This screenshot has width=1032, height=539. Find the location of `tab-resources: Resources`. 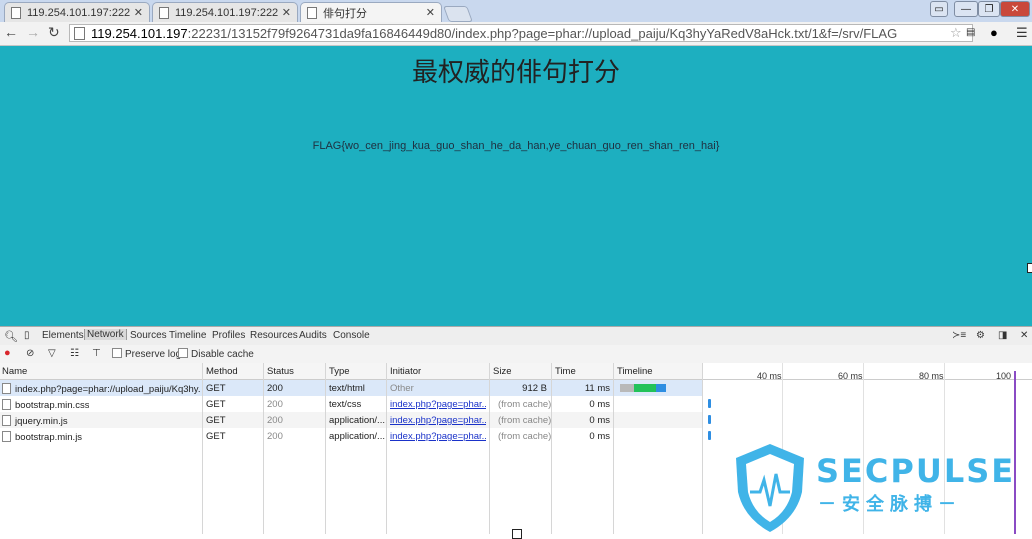

tab-resources: Resources is located at coordinates (274, 335).